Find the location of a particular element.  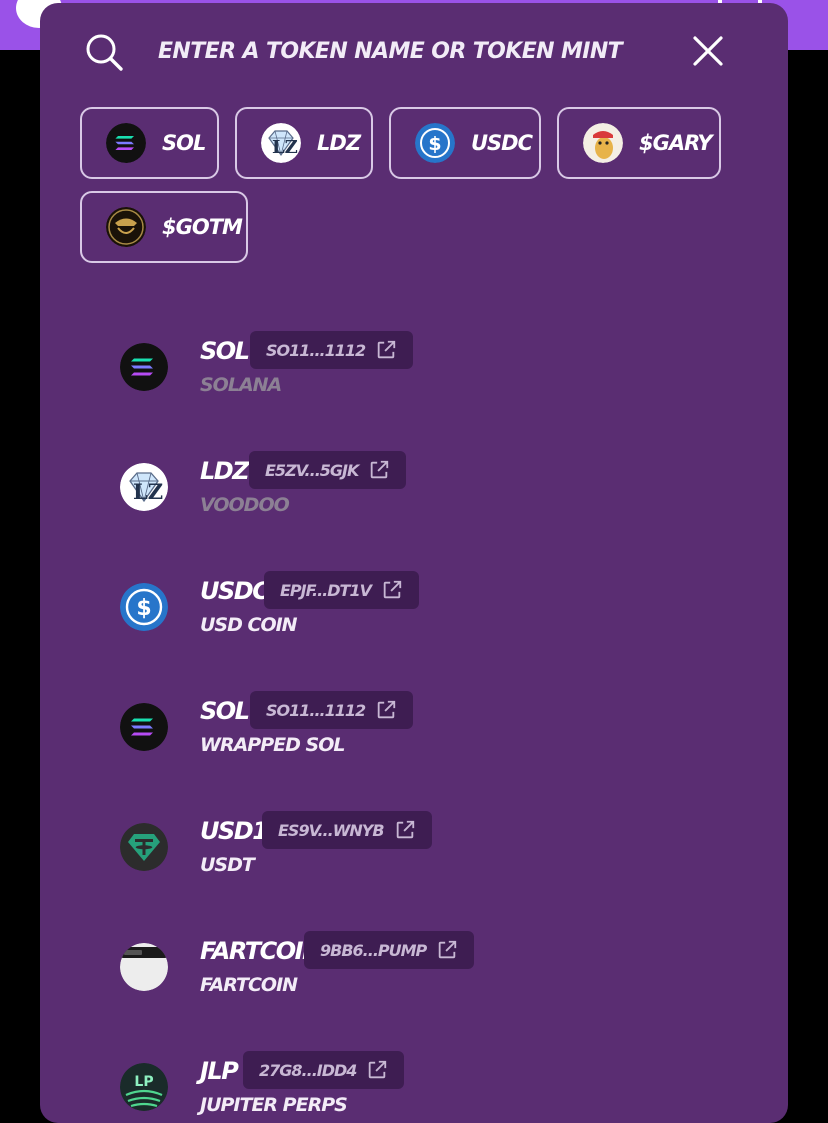

token-row-ldz: LZ LDZ E5ZV...5GJK Voodoo is located at coordinates (414, 503).